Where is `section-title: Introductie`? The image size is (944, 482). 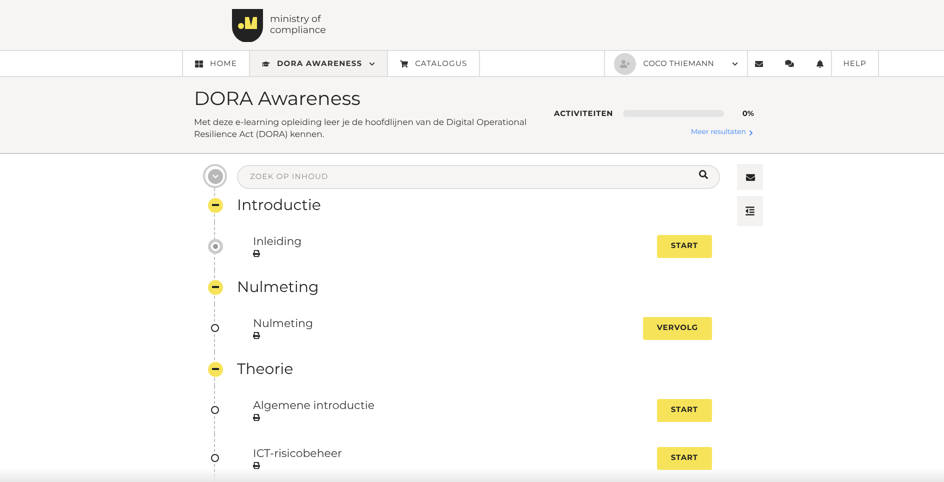
section-title: Introductie is located at coordinates (279, 205).